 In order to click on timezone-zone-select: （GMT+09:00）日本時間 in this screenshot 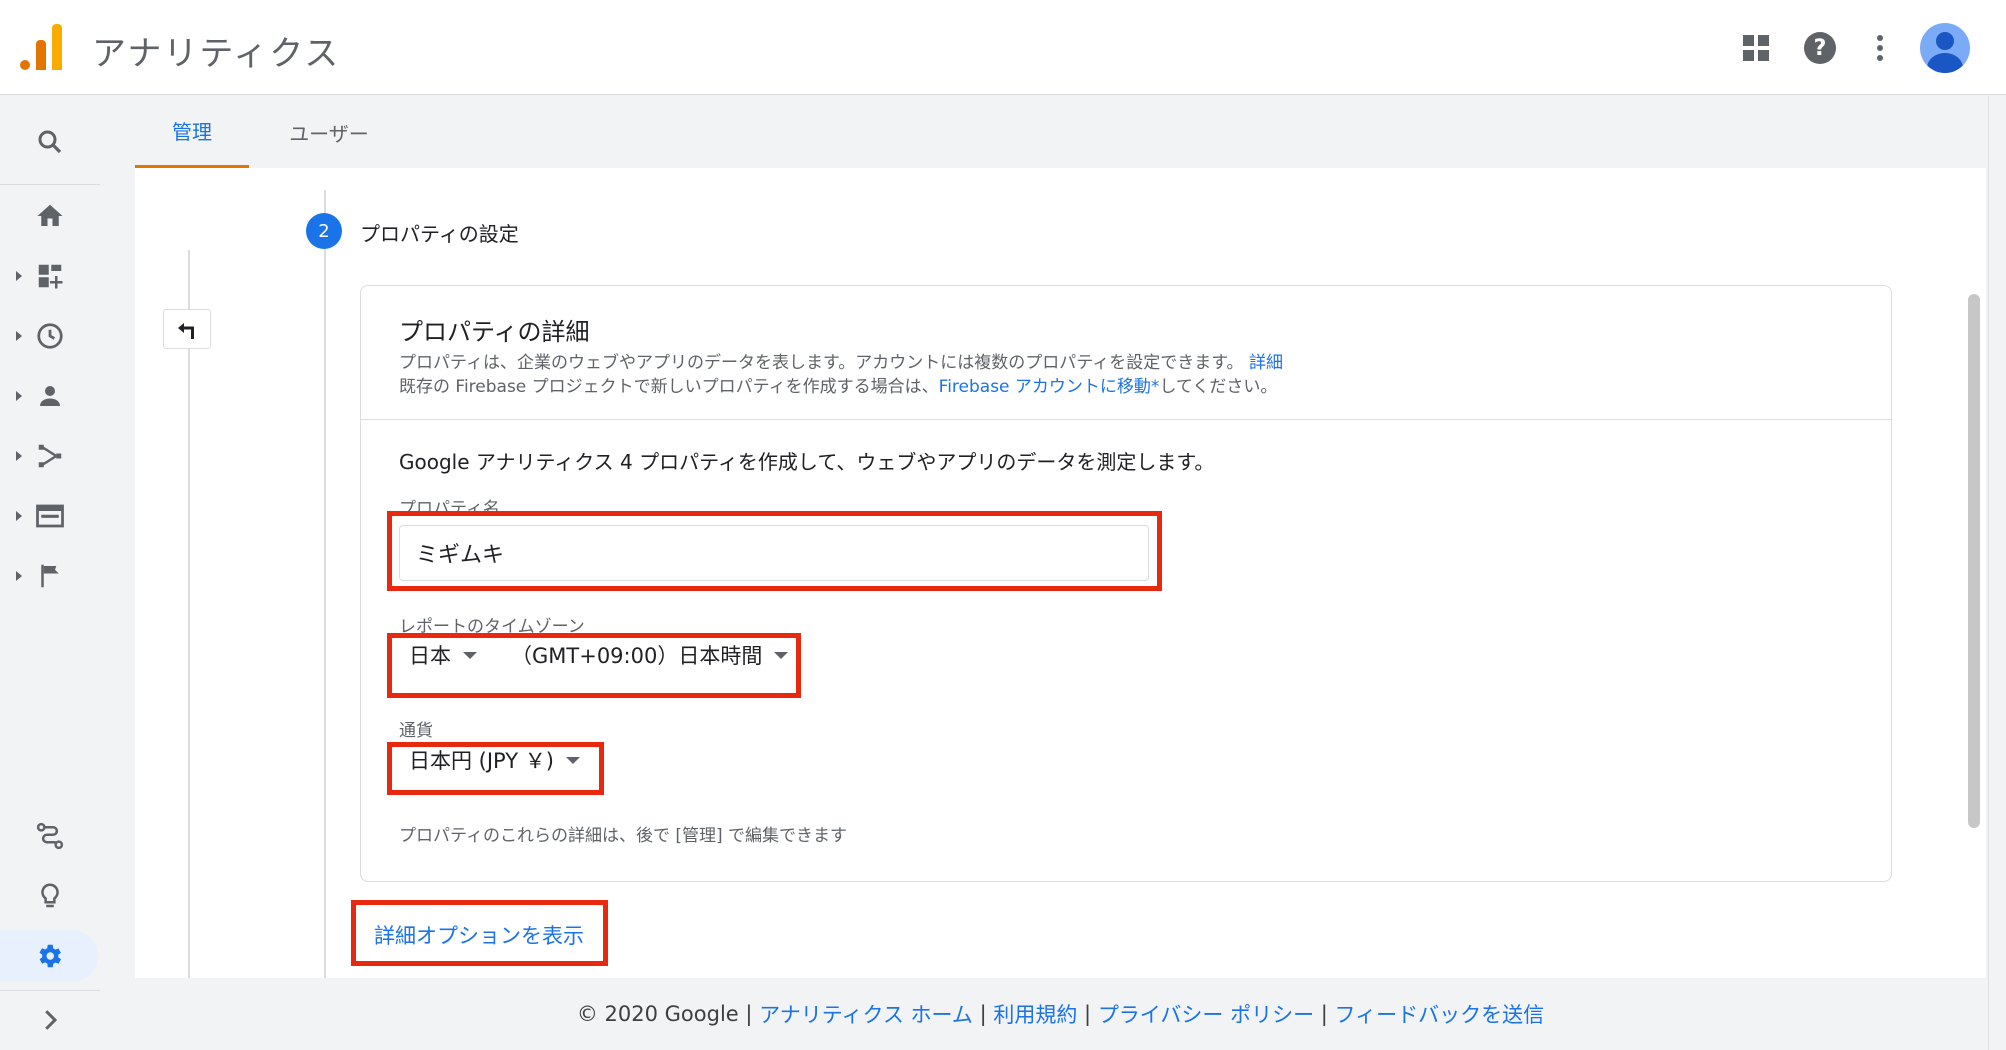, I will do `click(650, 655)`.